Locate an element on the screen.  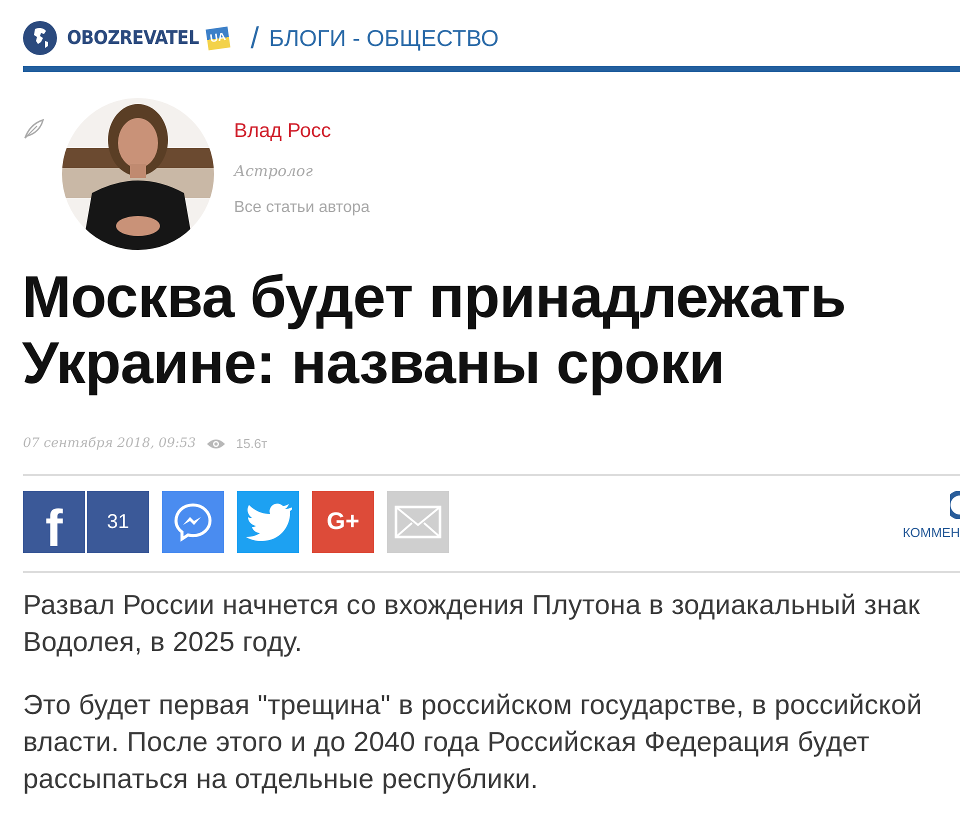
author-name: Влад Росс is located at coordinates (302, 131).